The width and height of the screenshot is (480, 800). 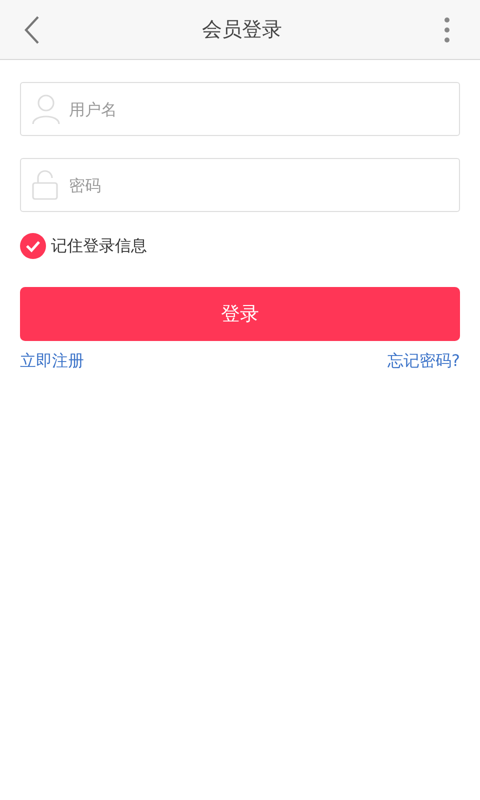 What do you see at coordinates (240, 185) in the screenshot?
I see `input-field: 密码` at bounding box center [240, 185].